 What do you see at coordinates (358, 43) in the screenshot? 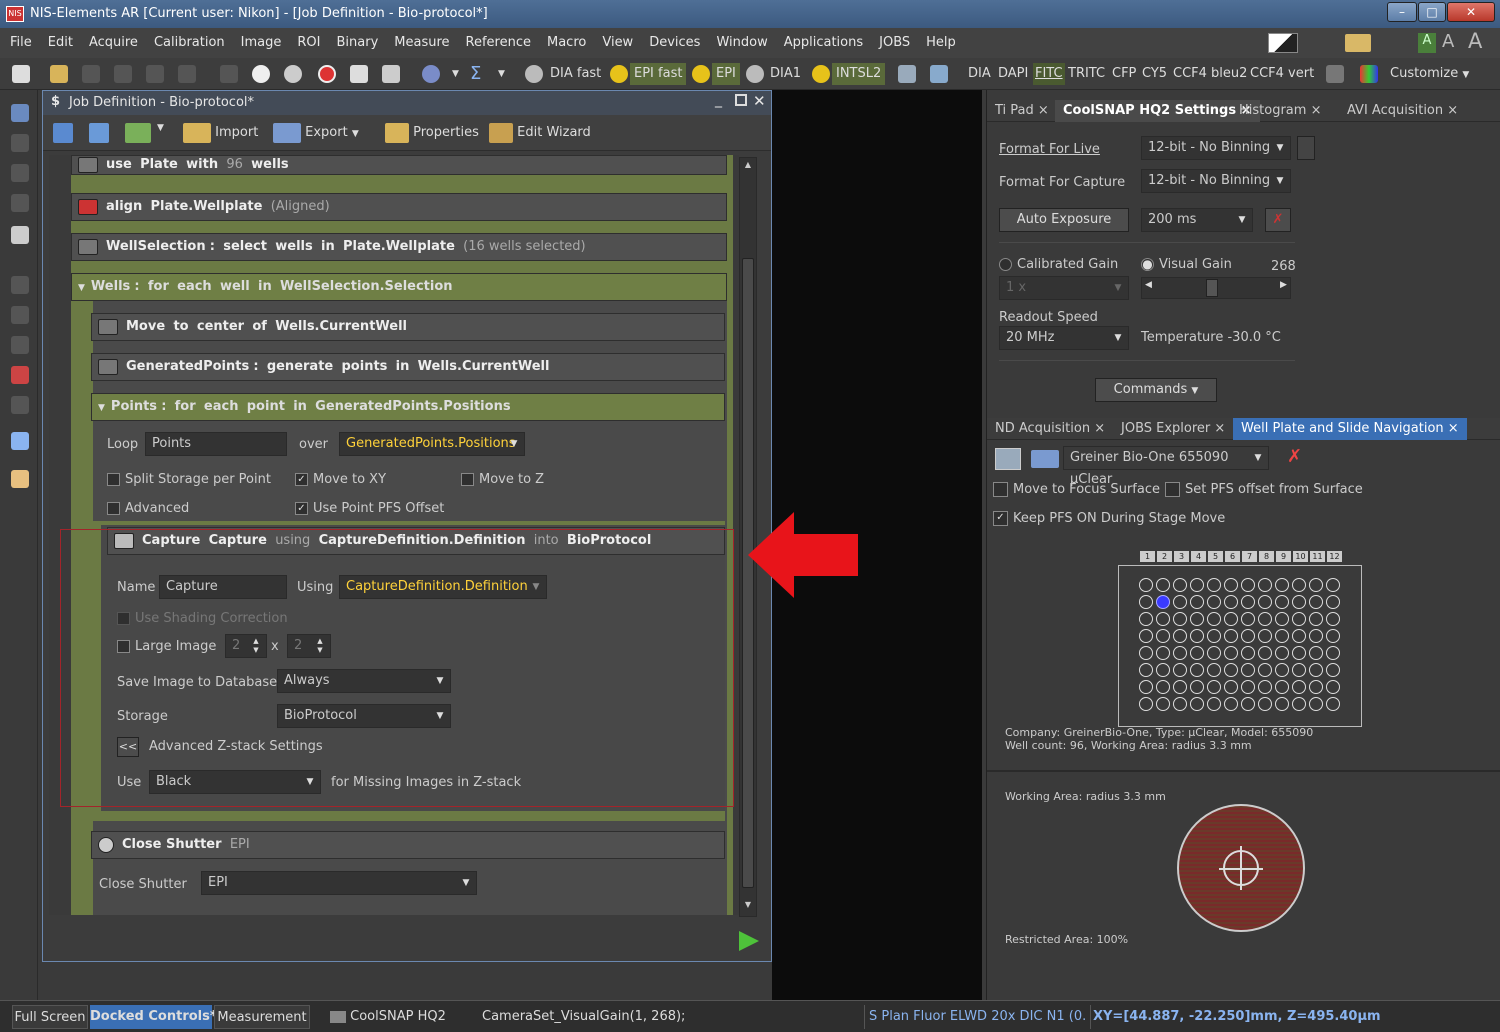
I see `menu-binary: Binary` at bounding box center [358, 43].